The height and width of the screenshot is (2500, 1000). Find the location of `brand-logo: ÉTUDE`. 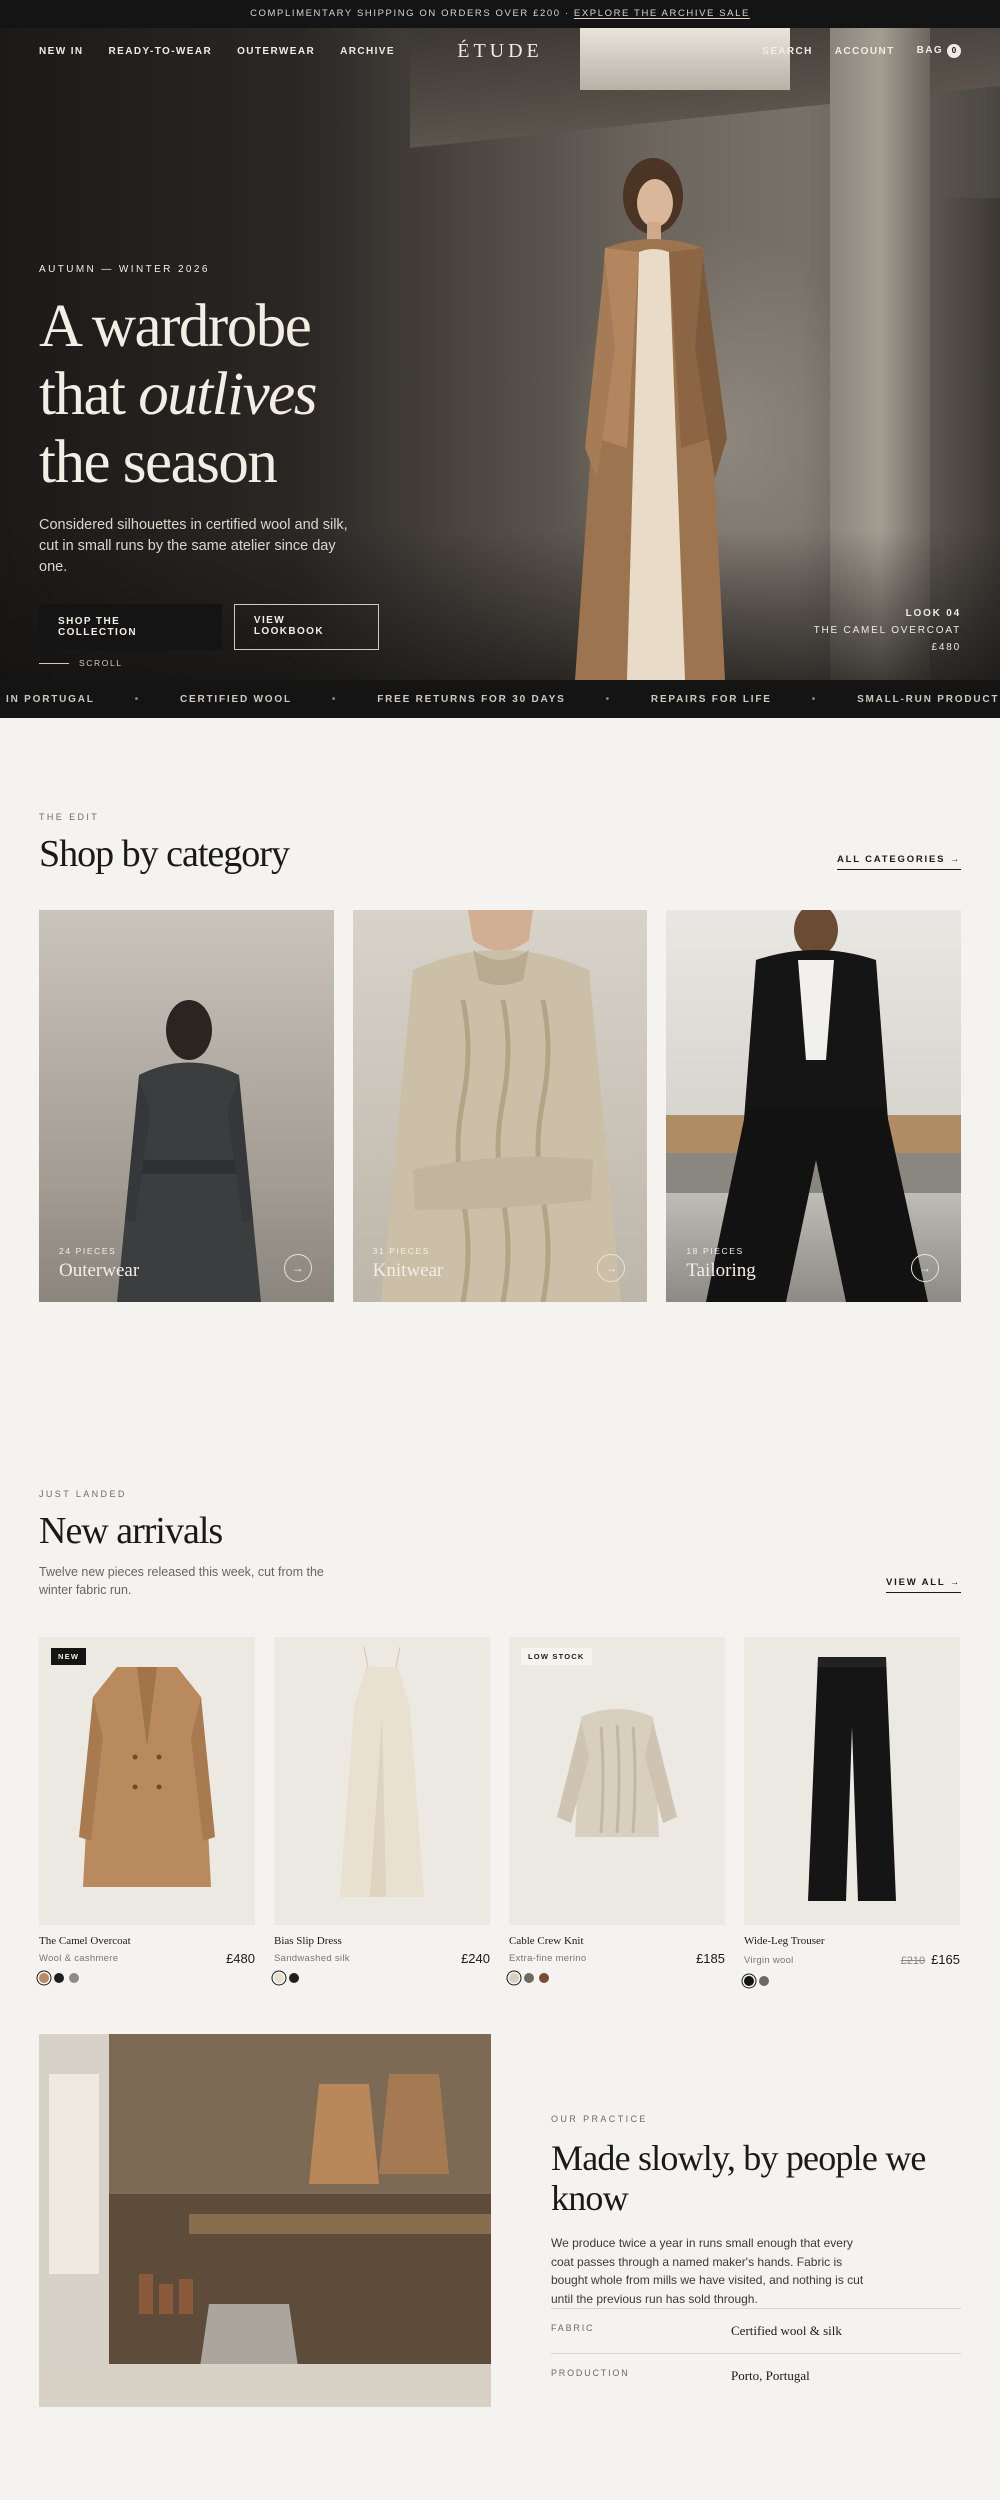

brand-logo: ÉTUDE is located at coordinates (500, 51).